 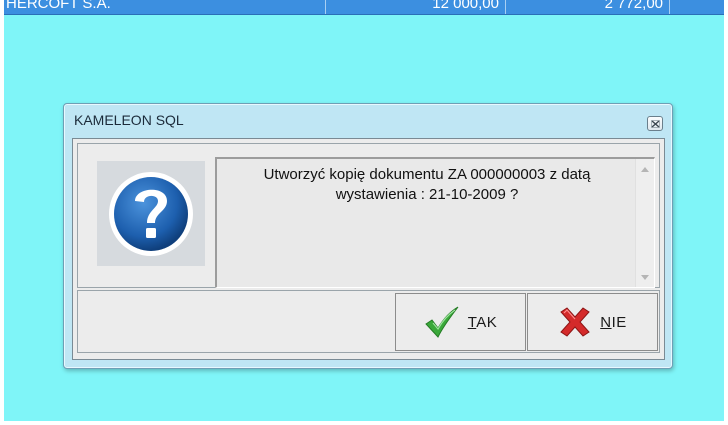 I want to click on chevron-down-icon, so click(x=645, y=277).